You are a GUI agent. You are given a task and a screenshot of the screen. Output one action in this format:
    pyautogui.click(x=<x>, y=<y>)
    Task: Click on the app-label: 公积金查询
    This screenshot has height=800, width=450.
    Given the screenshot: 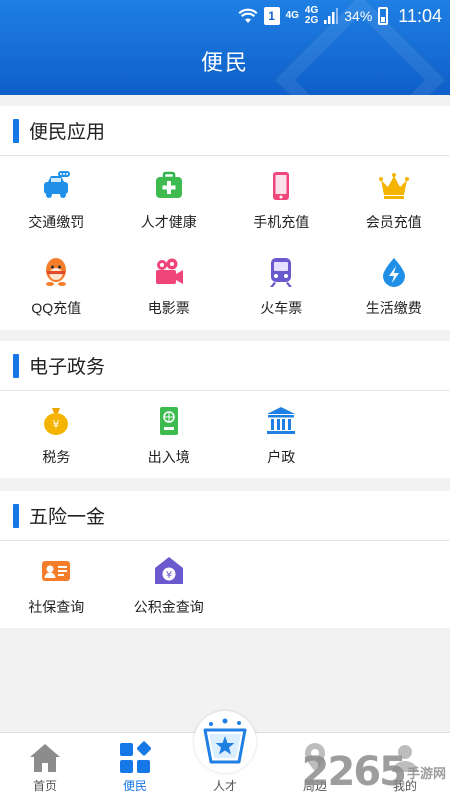 What is the action you would take?
    pyautogui.click(x=168, y=607)
    